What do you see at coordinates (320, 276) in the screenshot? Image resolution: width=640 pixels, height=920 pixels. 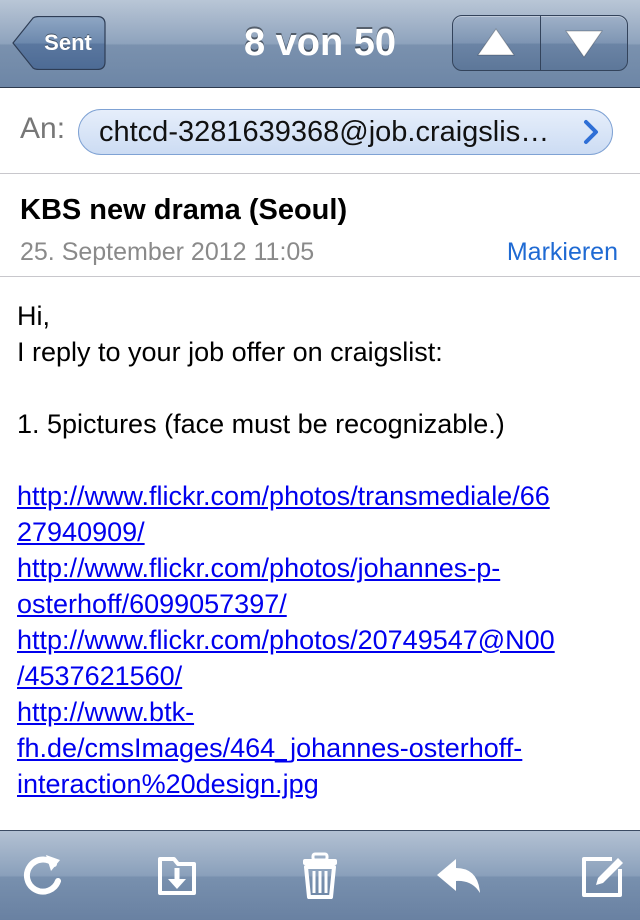 I see `header-divider` at bounding box center [320, 276].